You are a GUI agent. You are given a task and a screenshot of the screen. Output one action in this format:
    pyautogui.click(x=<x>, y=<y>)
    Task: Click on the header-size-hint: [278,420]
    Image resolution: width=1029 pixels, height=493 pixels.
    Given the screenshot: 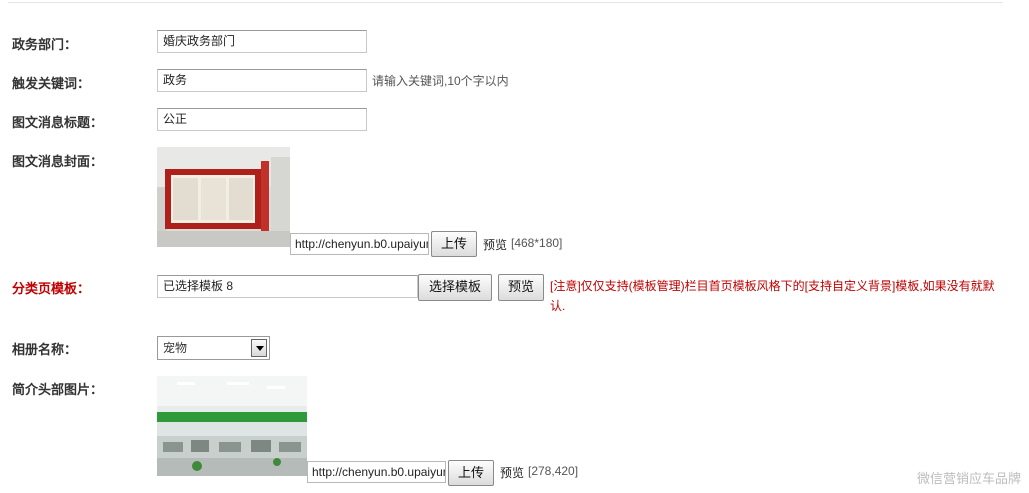 What is the action you would take?
    pyautogui.click(x=553, y=471)
    